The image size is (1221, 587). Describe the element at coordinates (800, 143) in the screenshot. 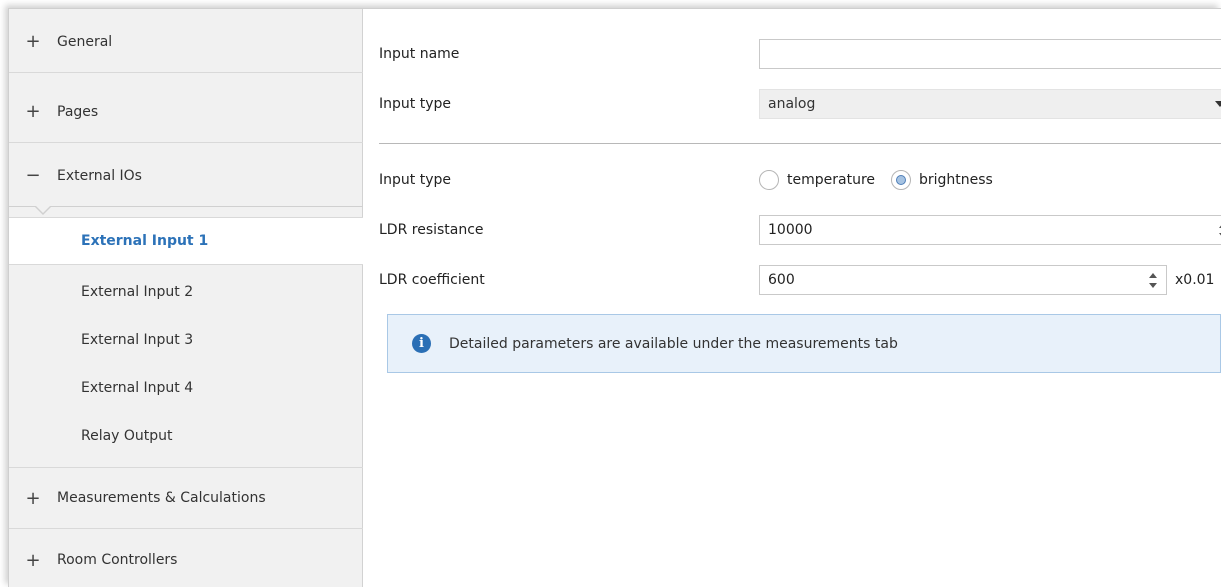

I see `section-divider` at that location.